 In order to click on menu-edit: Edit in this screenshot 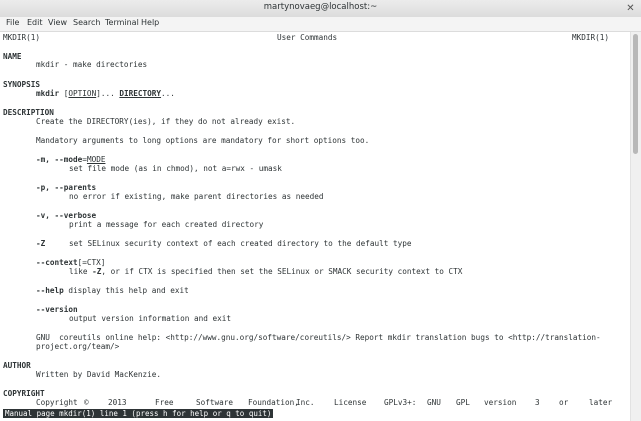, I will do `click(35, 22)`.